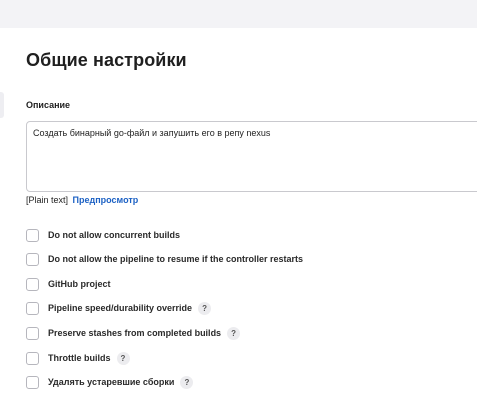 The width and height of the screenshot is (477, 402). What do you see at coordinates (47, 200) in the screenshot?
I see `plain-text-label: [Plain text]` at bounding box center [47, 200].